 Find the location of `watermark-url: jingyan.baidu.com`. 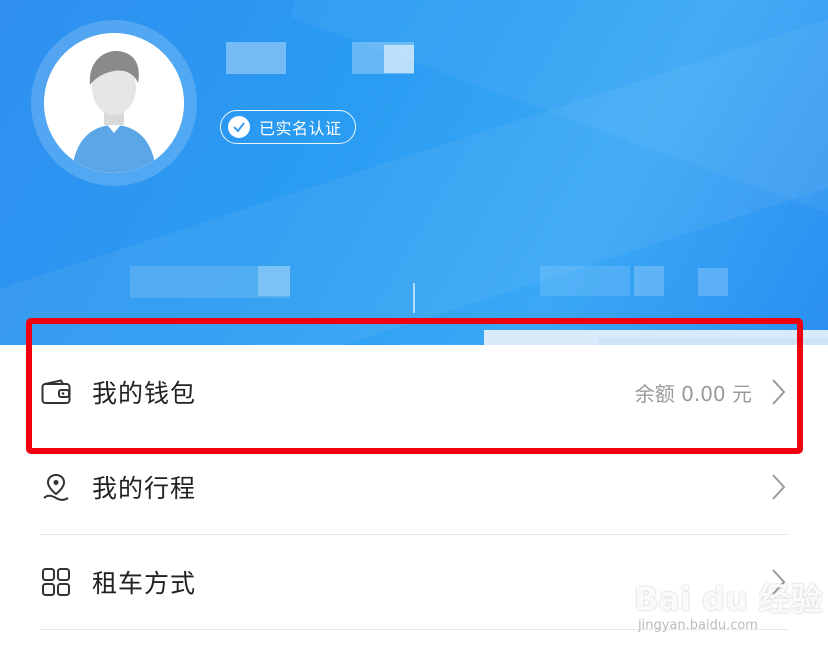

watermark-url: jingyan.baidu.com is located at coordinates (698, 625).